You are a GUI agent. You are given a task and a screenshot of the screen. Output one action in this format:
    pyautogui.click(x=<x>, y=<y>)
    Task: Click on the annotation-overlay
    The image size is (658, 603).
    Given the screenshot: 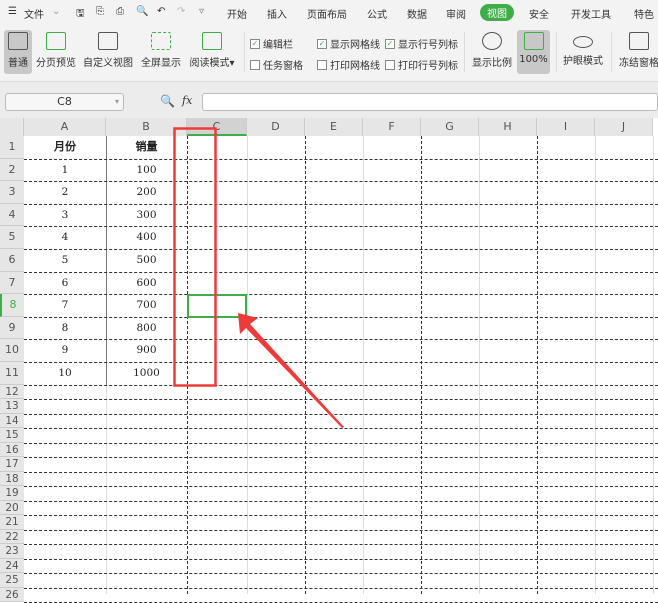 What is the action you would take?
    pyautogui.click(x=258, y=277)
    